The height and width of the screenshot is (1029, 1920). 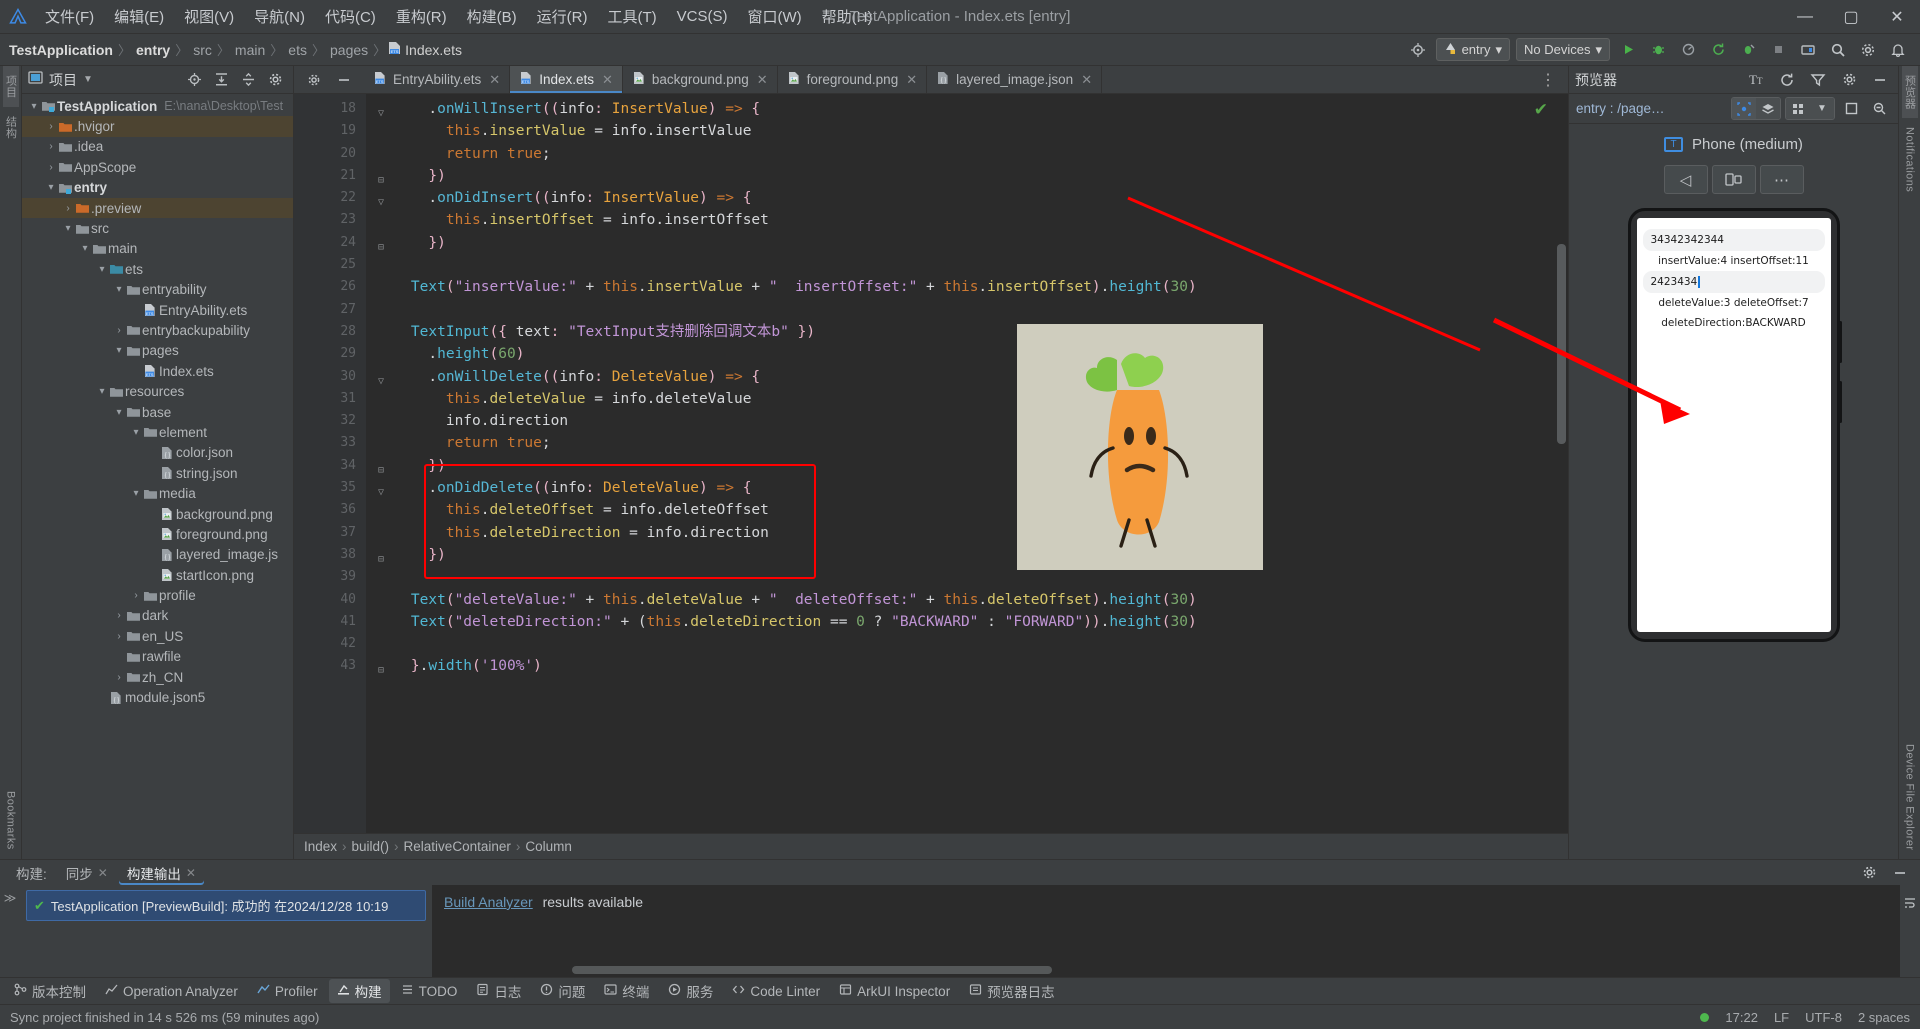 I want to click on line-number: 20, so click(x=330, y=154).